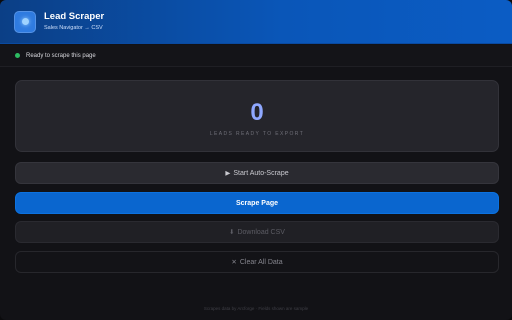 Image resolution: width=512 pixels, height=320 pixels. I want to click on clear-all-data-label: Clear All Data, so click(261, 262).